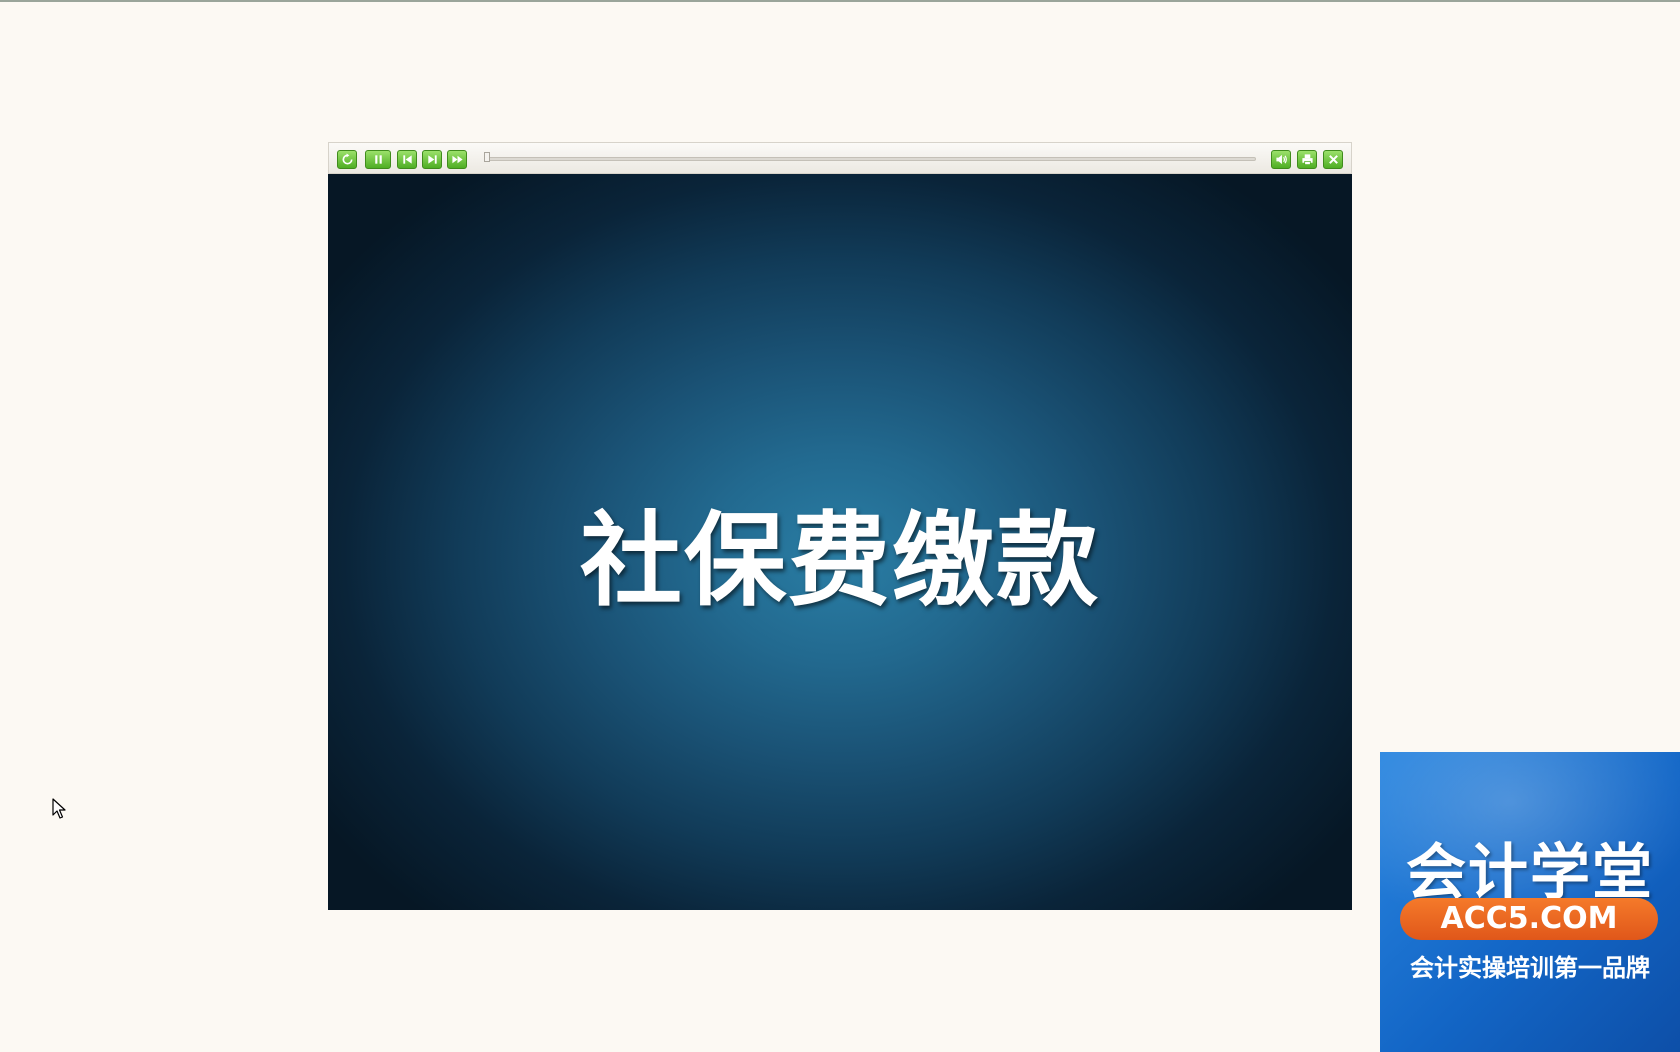 This screenshot has width=1680, height=1052. I want to click on top-border, so click(840, 1).